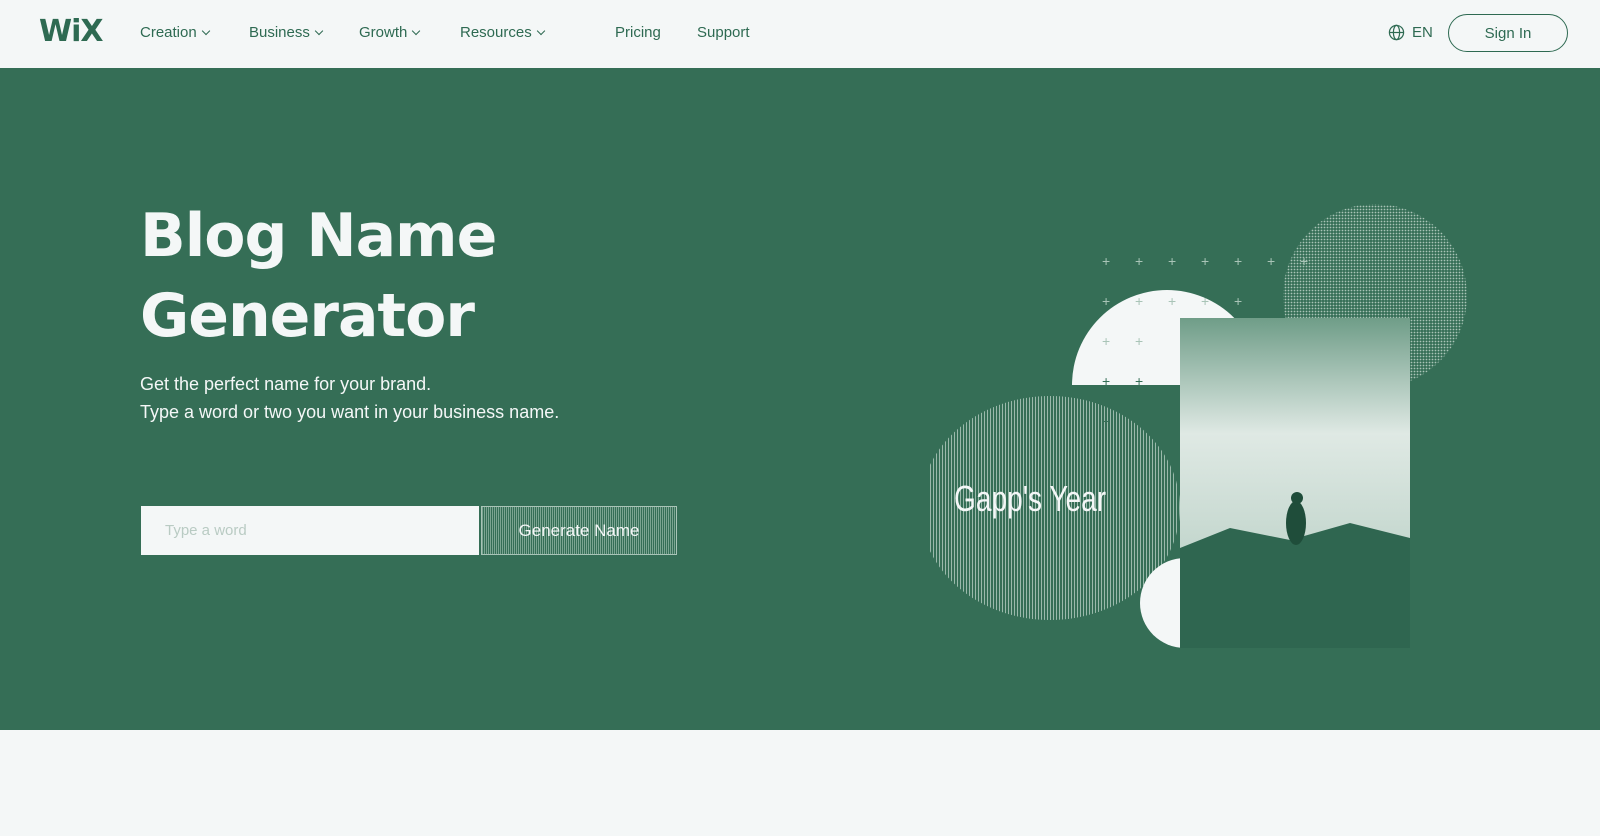 The image size is (1600, 836). What do you see at coordinates (286, 384) in the screenshot?
I see `subtitle-line-1: Get the perfect name for your brand.` at bounding box center [286, 384].